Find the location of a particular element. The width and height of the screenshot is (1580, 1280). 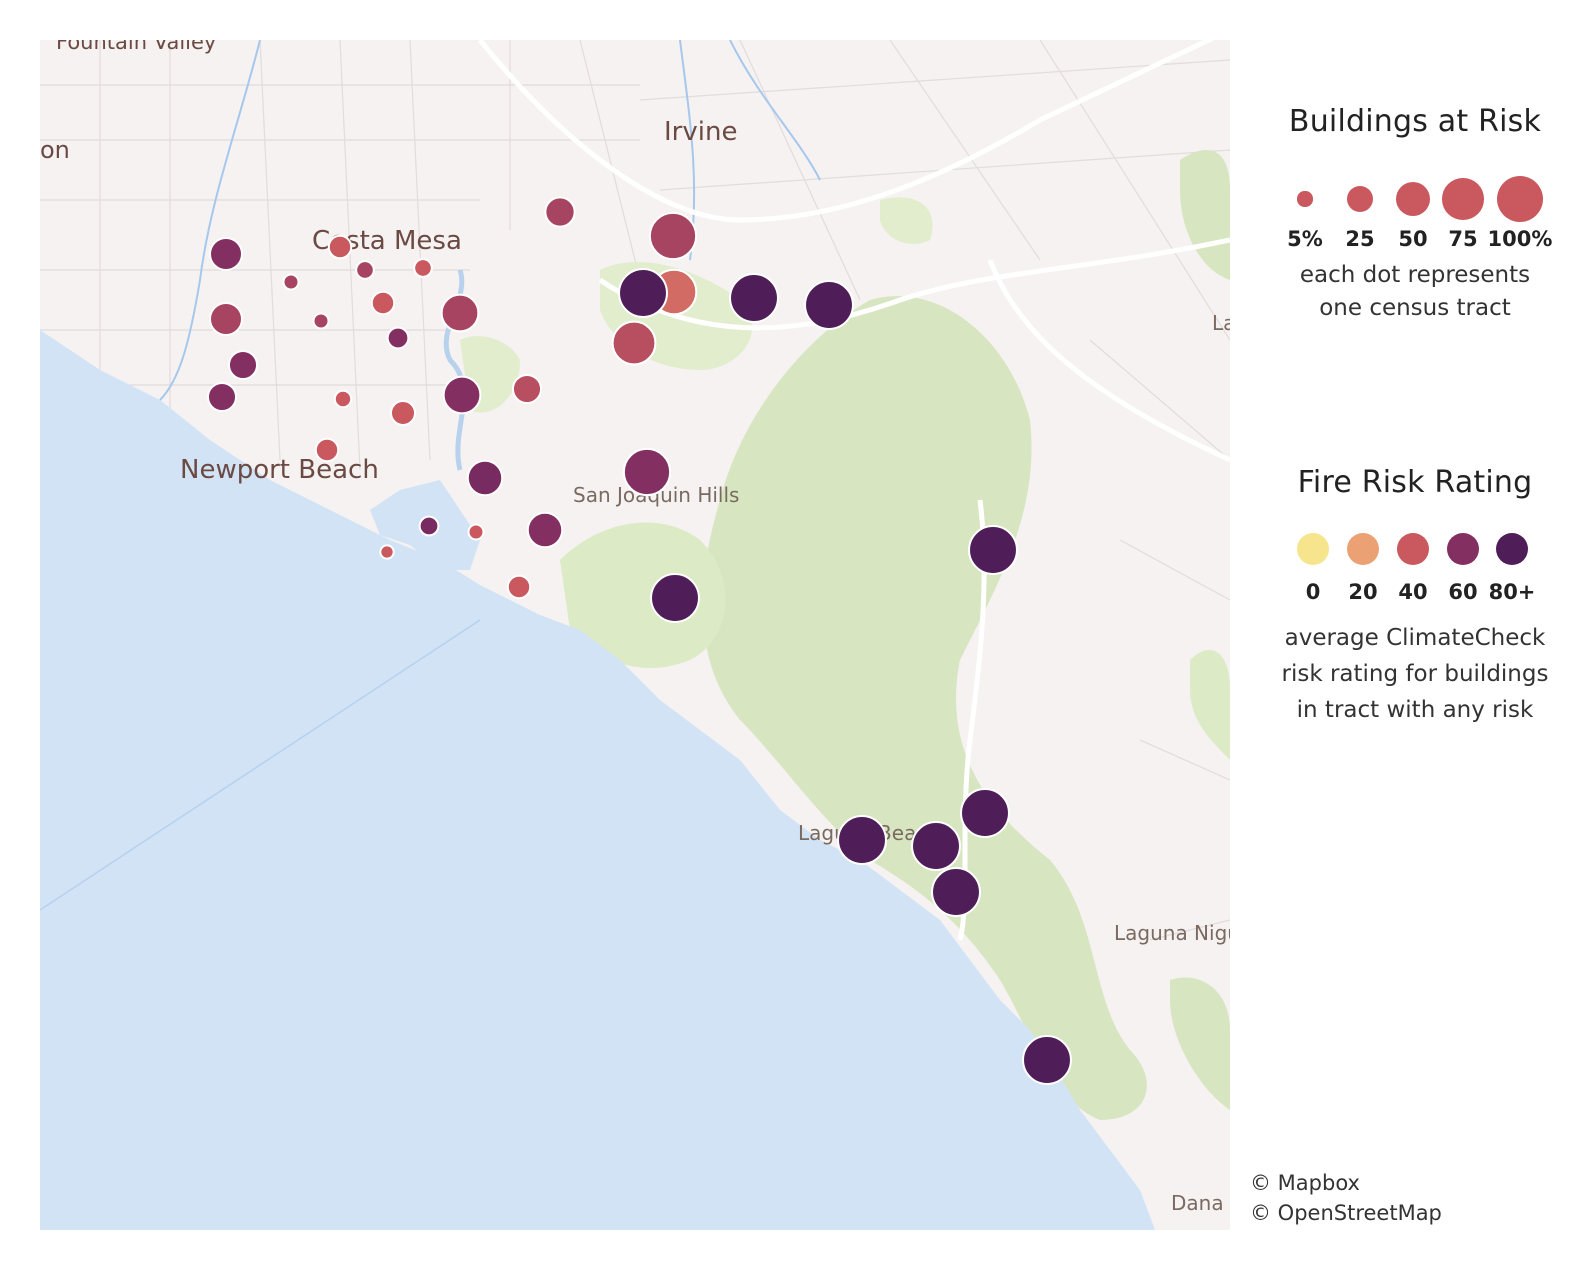

size-tick-label: 50 is located at coordinates (1413, 239).